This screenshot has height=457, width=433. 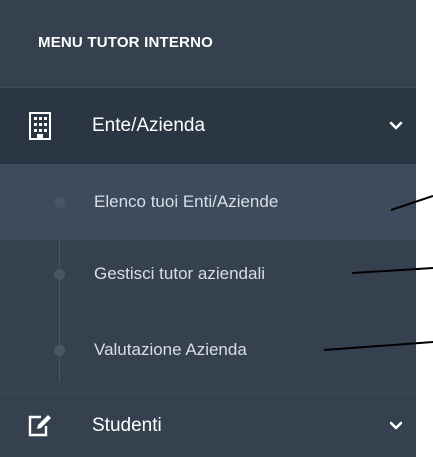 What do you see at coordinates (180, 273) in the screenshot?
I see `submenu-item-label: Gestisci tutor aziendali` at bounding box center [180, 273].